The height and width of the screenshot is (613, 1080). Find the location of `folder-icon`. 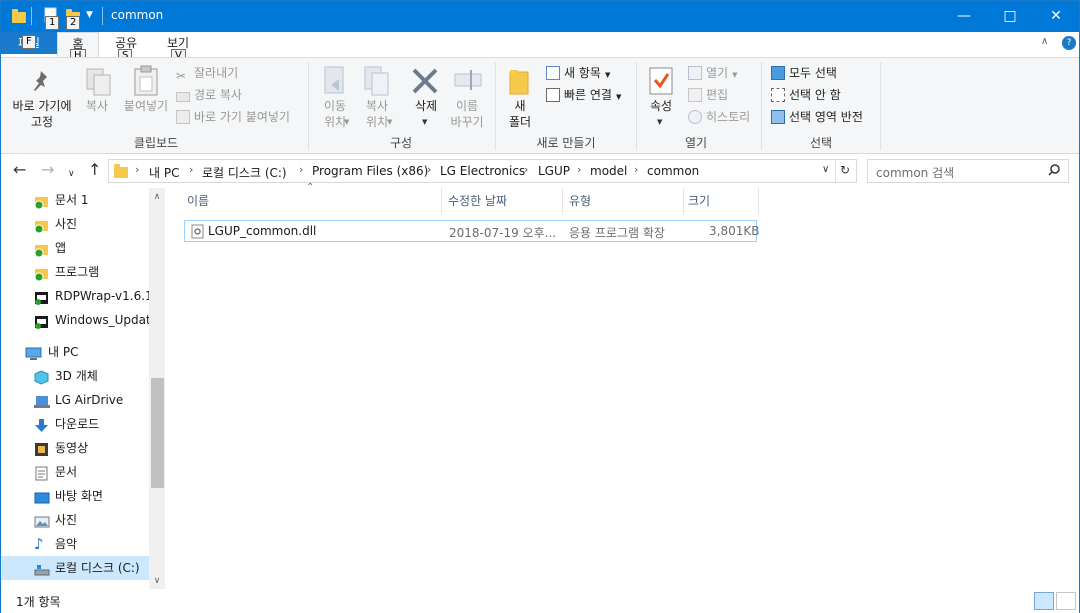

folder-icon is located at coordinates (121, 171).